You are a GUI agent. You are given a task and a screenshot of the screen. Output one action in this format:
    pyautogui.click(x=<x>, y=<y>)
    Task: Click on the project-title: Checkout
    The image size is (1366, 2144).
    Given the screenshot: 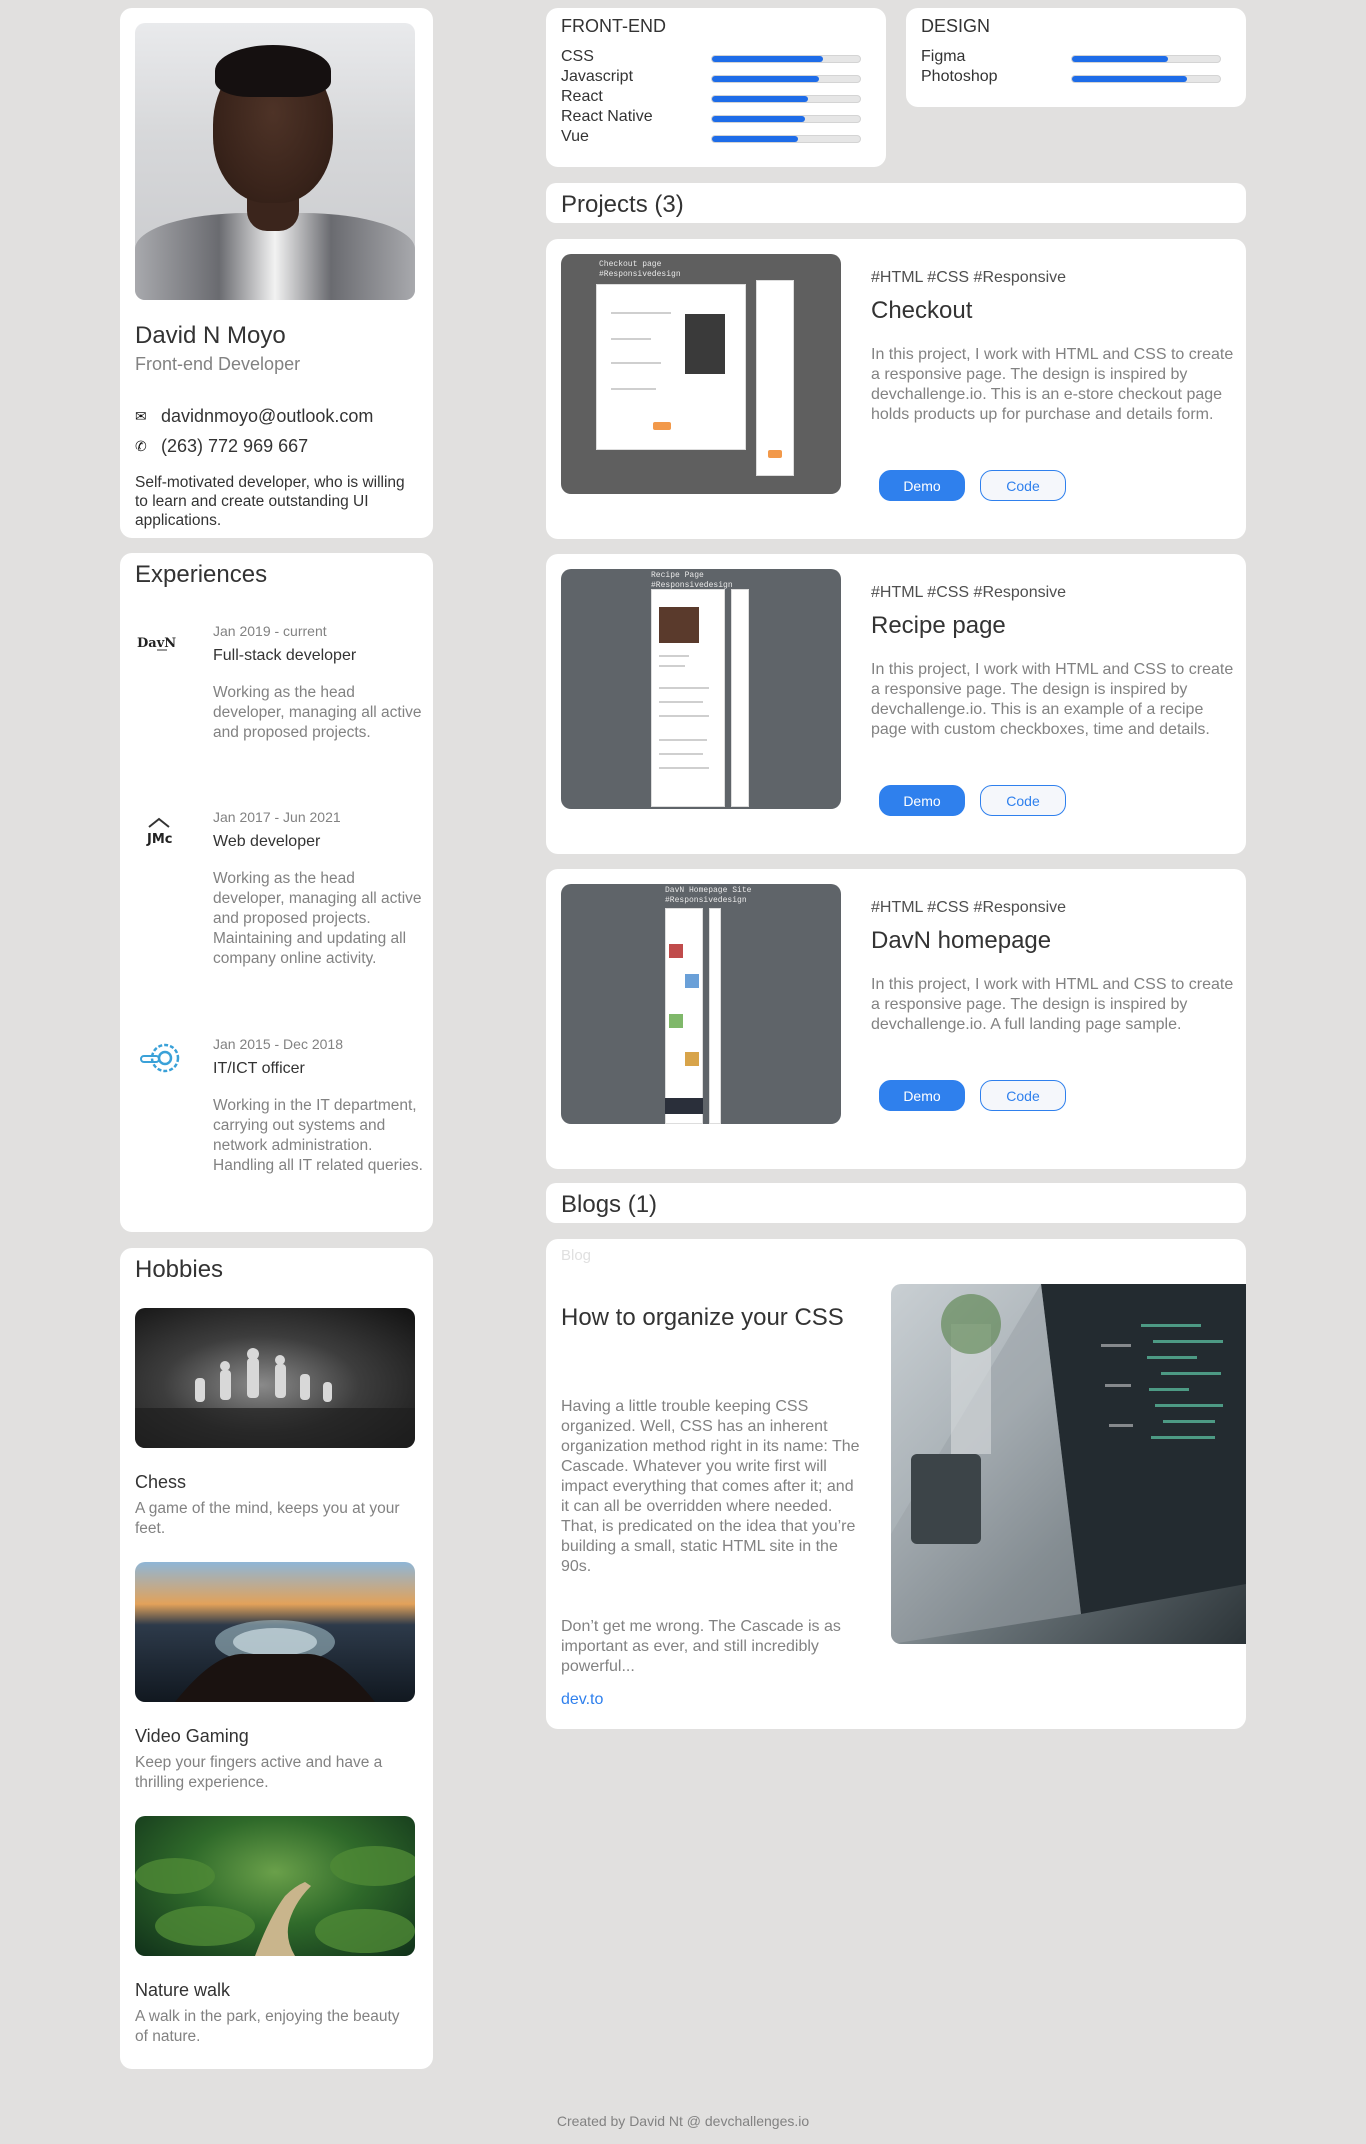 What is the action you would take?
    pyautogui.click(x=922, y=310)
    